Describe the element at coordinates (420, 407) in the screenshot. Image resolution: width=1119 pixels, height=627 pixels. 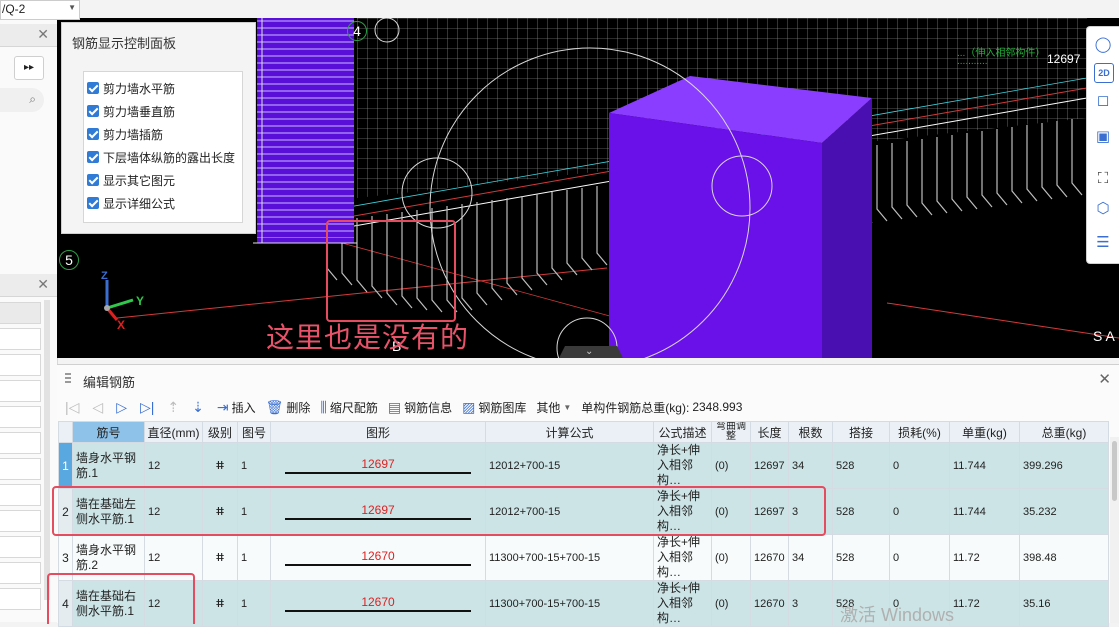
I see `rebar-info-button: ▤ 钢筋信息` at that location.